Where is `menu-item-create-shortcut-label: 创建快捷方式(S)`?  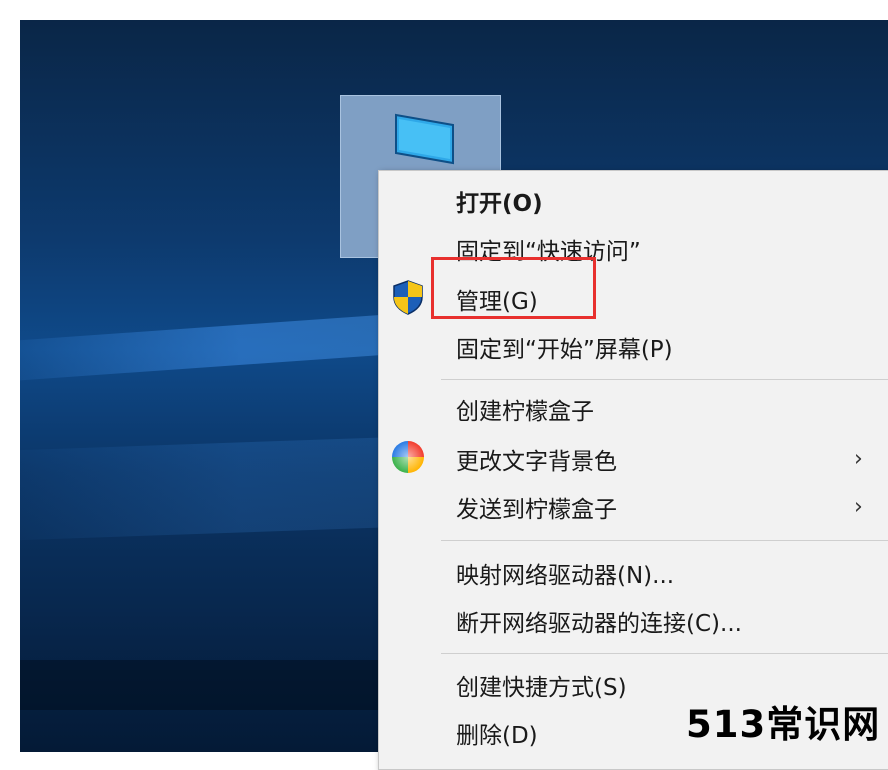 menu-item-create-shortcut-label: 创建快捷方式(S) is located at coordinates (541, 688).